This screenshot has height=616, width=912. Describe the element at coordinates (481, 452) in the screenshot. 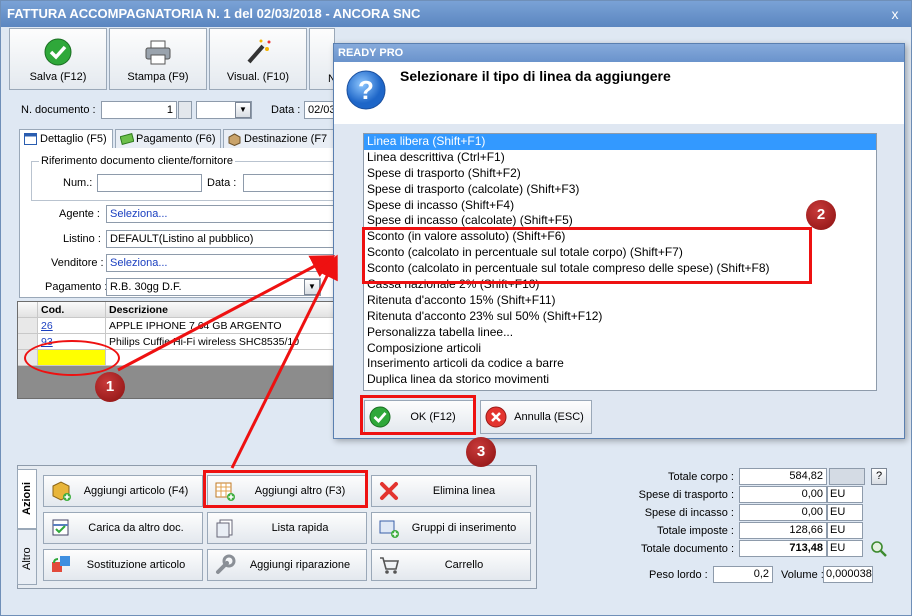

I see `step-badge-3: 3` at that location.